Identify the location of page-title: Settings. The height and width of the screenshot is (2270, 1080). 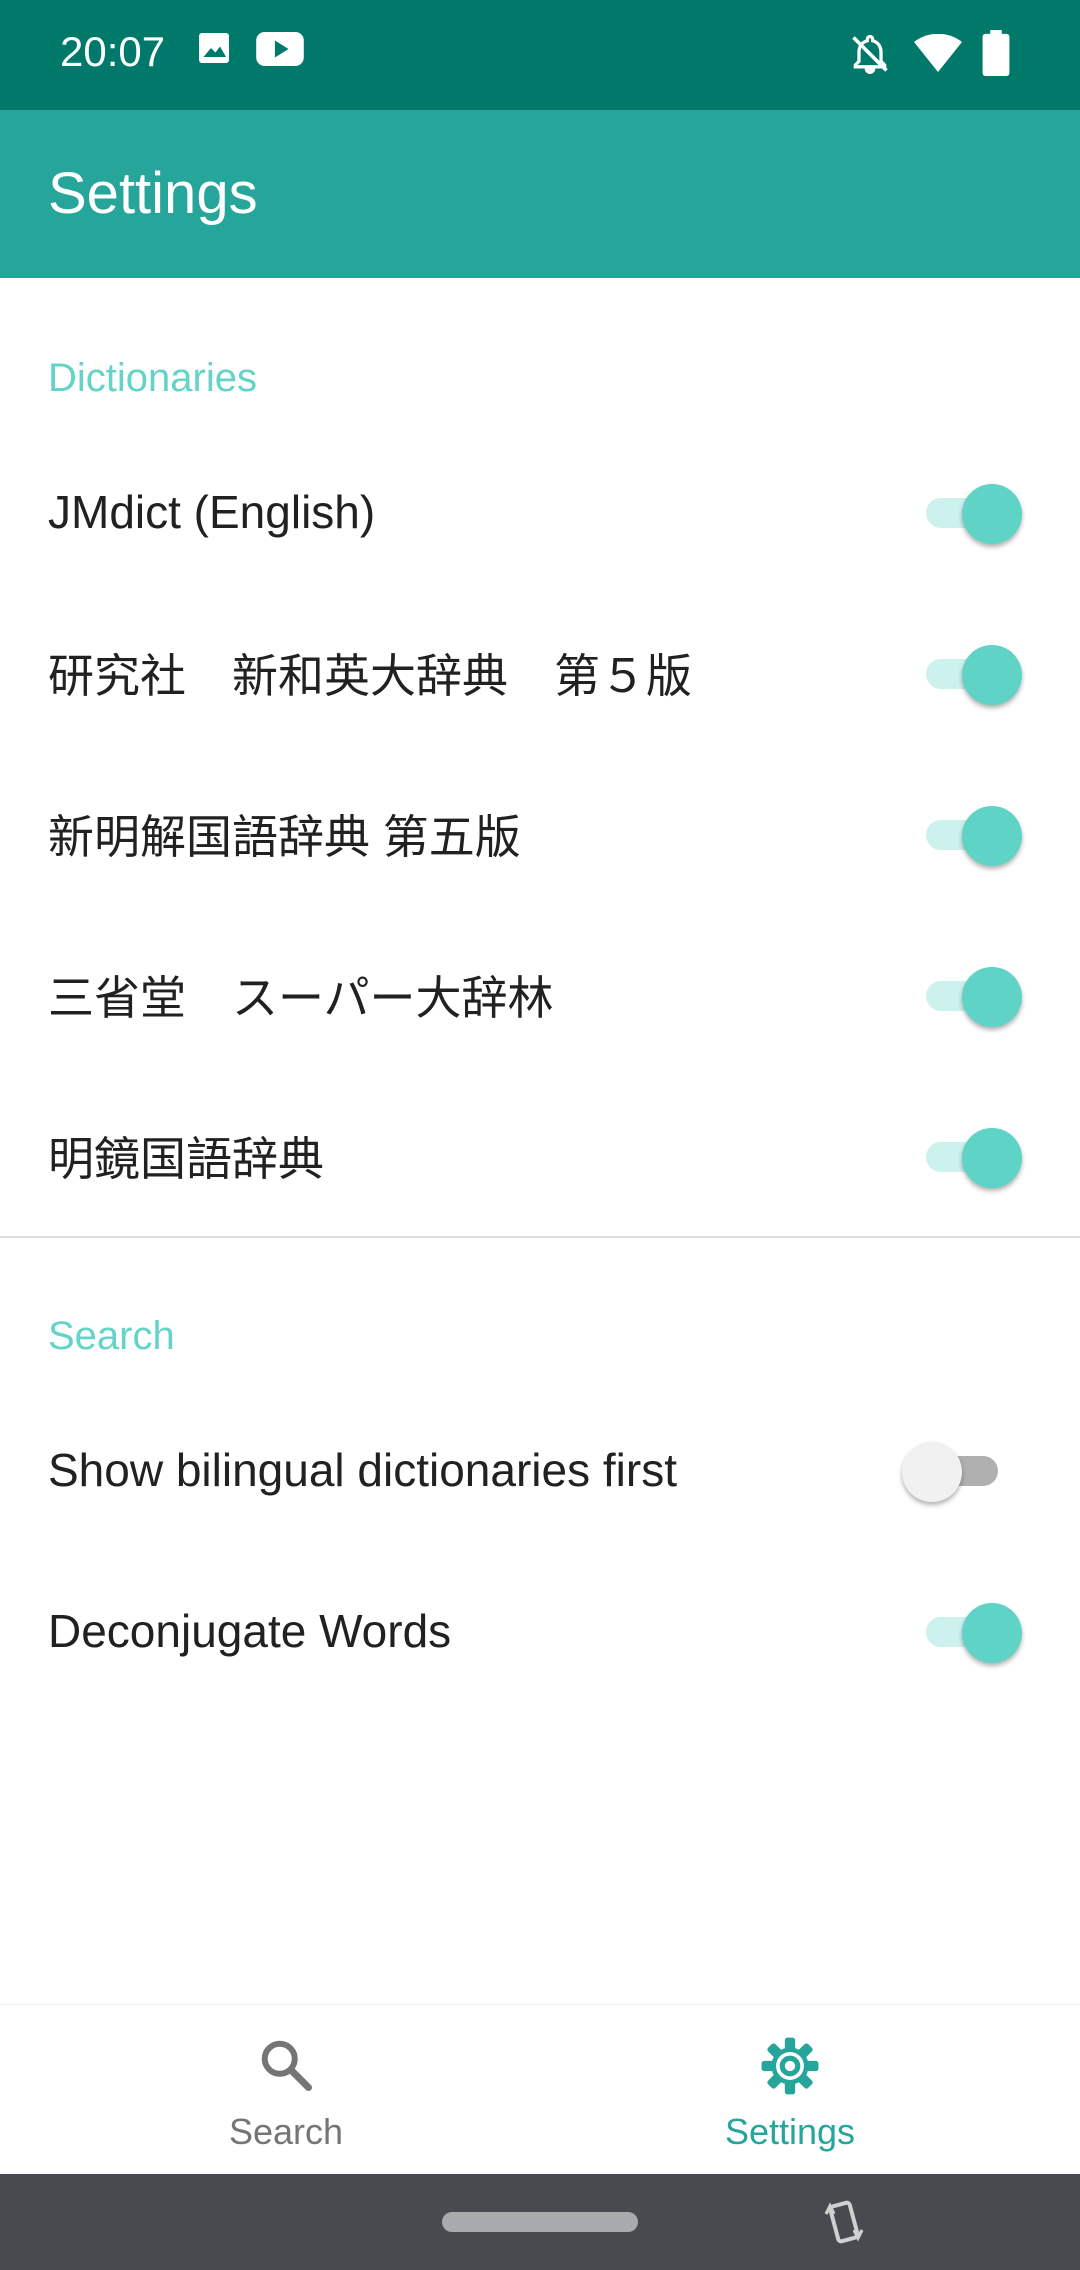
(153, 193).